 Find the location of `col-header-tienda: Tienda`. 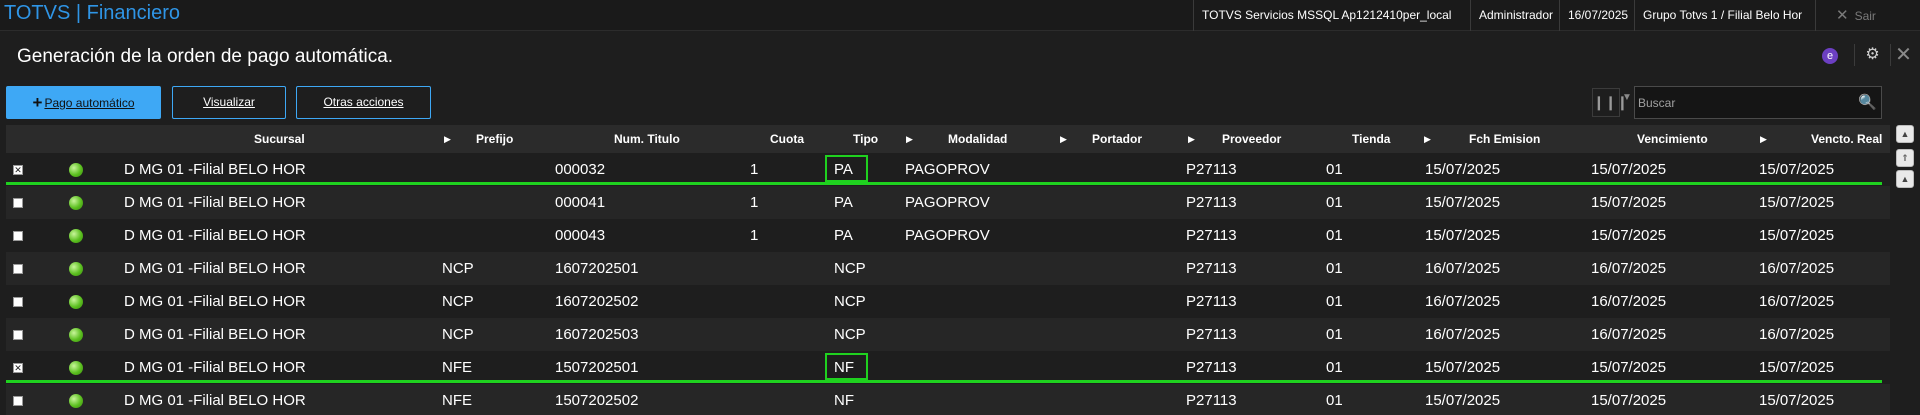

col-header-tienda: Tienda is located at coordinates (1371, 139).